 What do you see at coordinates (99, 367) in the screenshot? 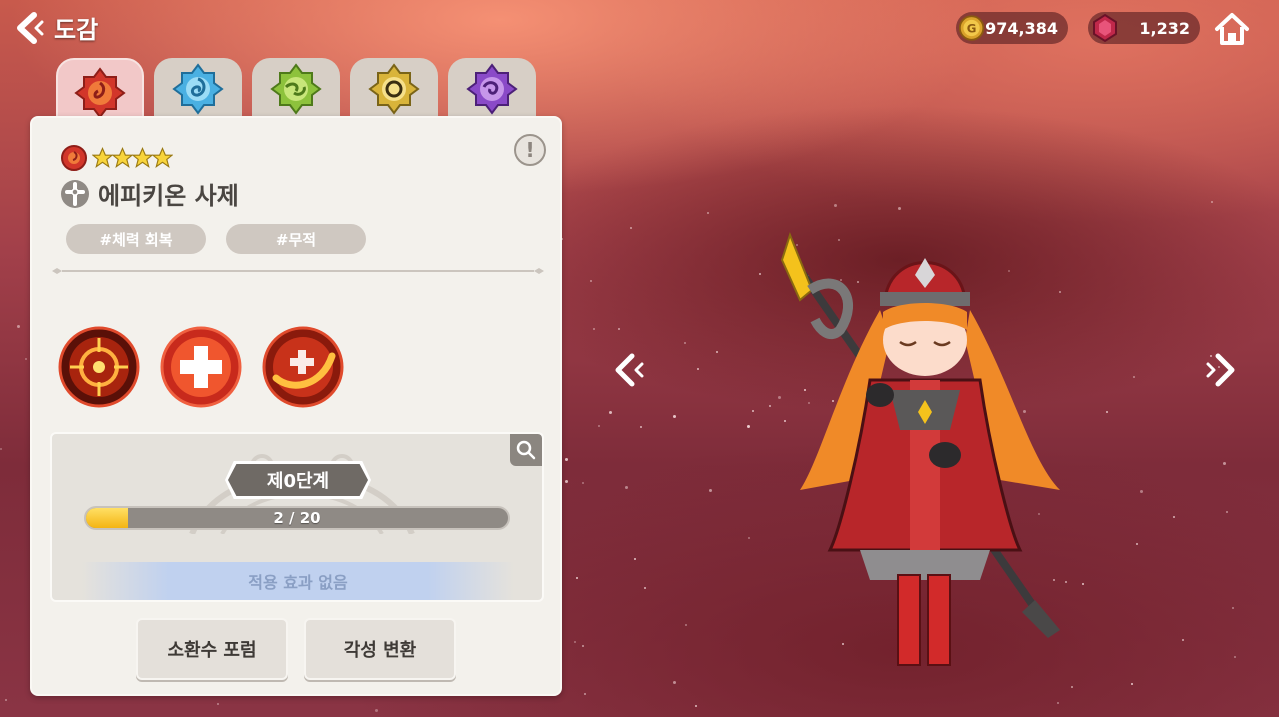
I see `target-burst-skill-icon` at bounding box center [99, 367].